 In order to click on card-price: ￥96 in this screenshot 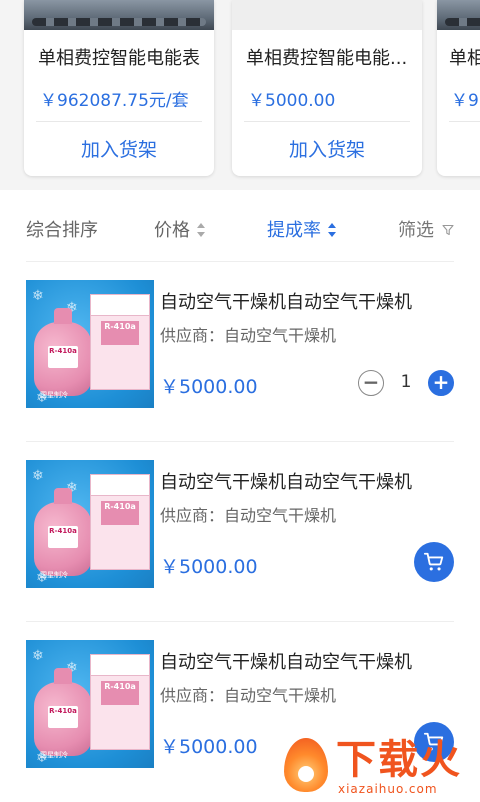, I will do `click(465, 101)`.